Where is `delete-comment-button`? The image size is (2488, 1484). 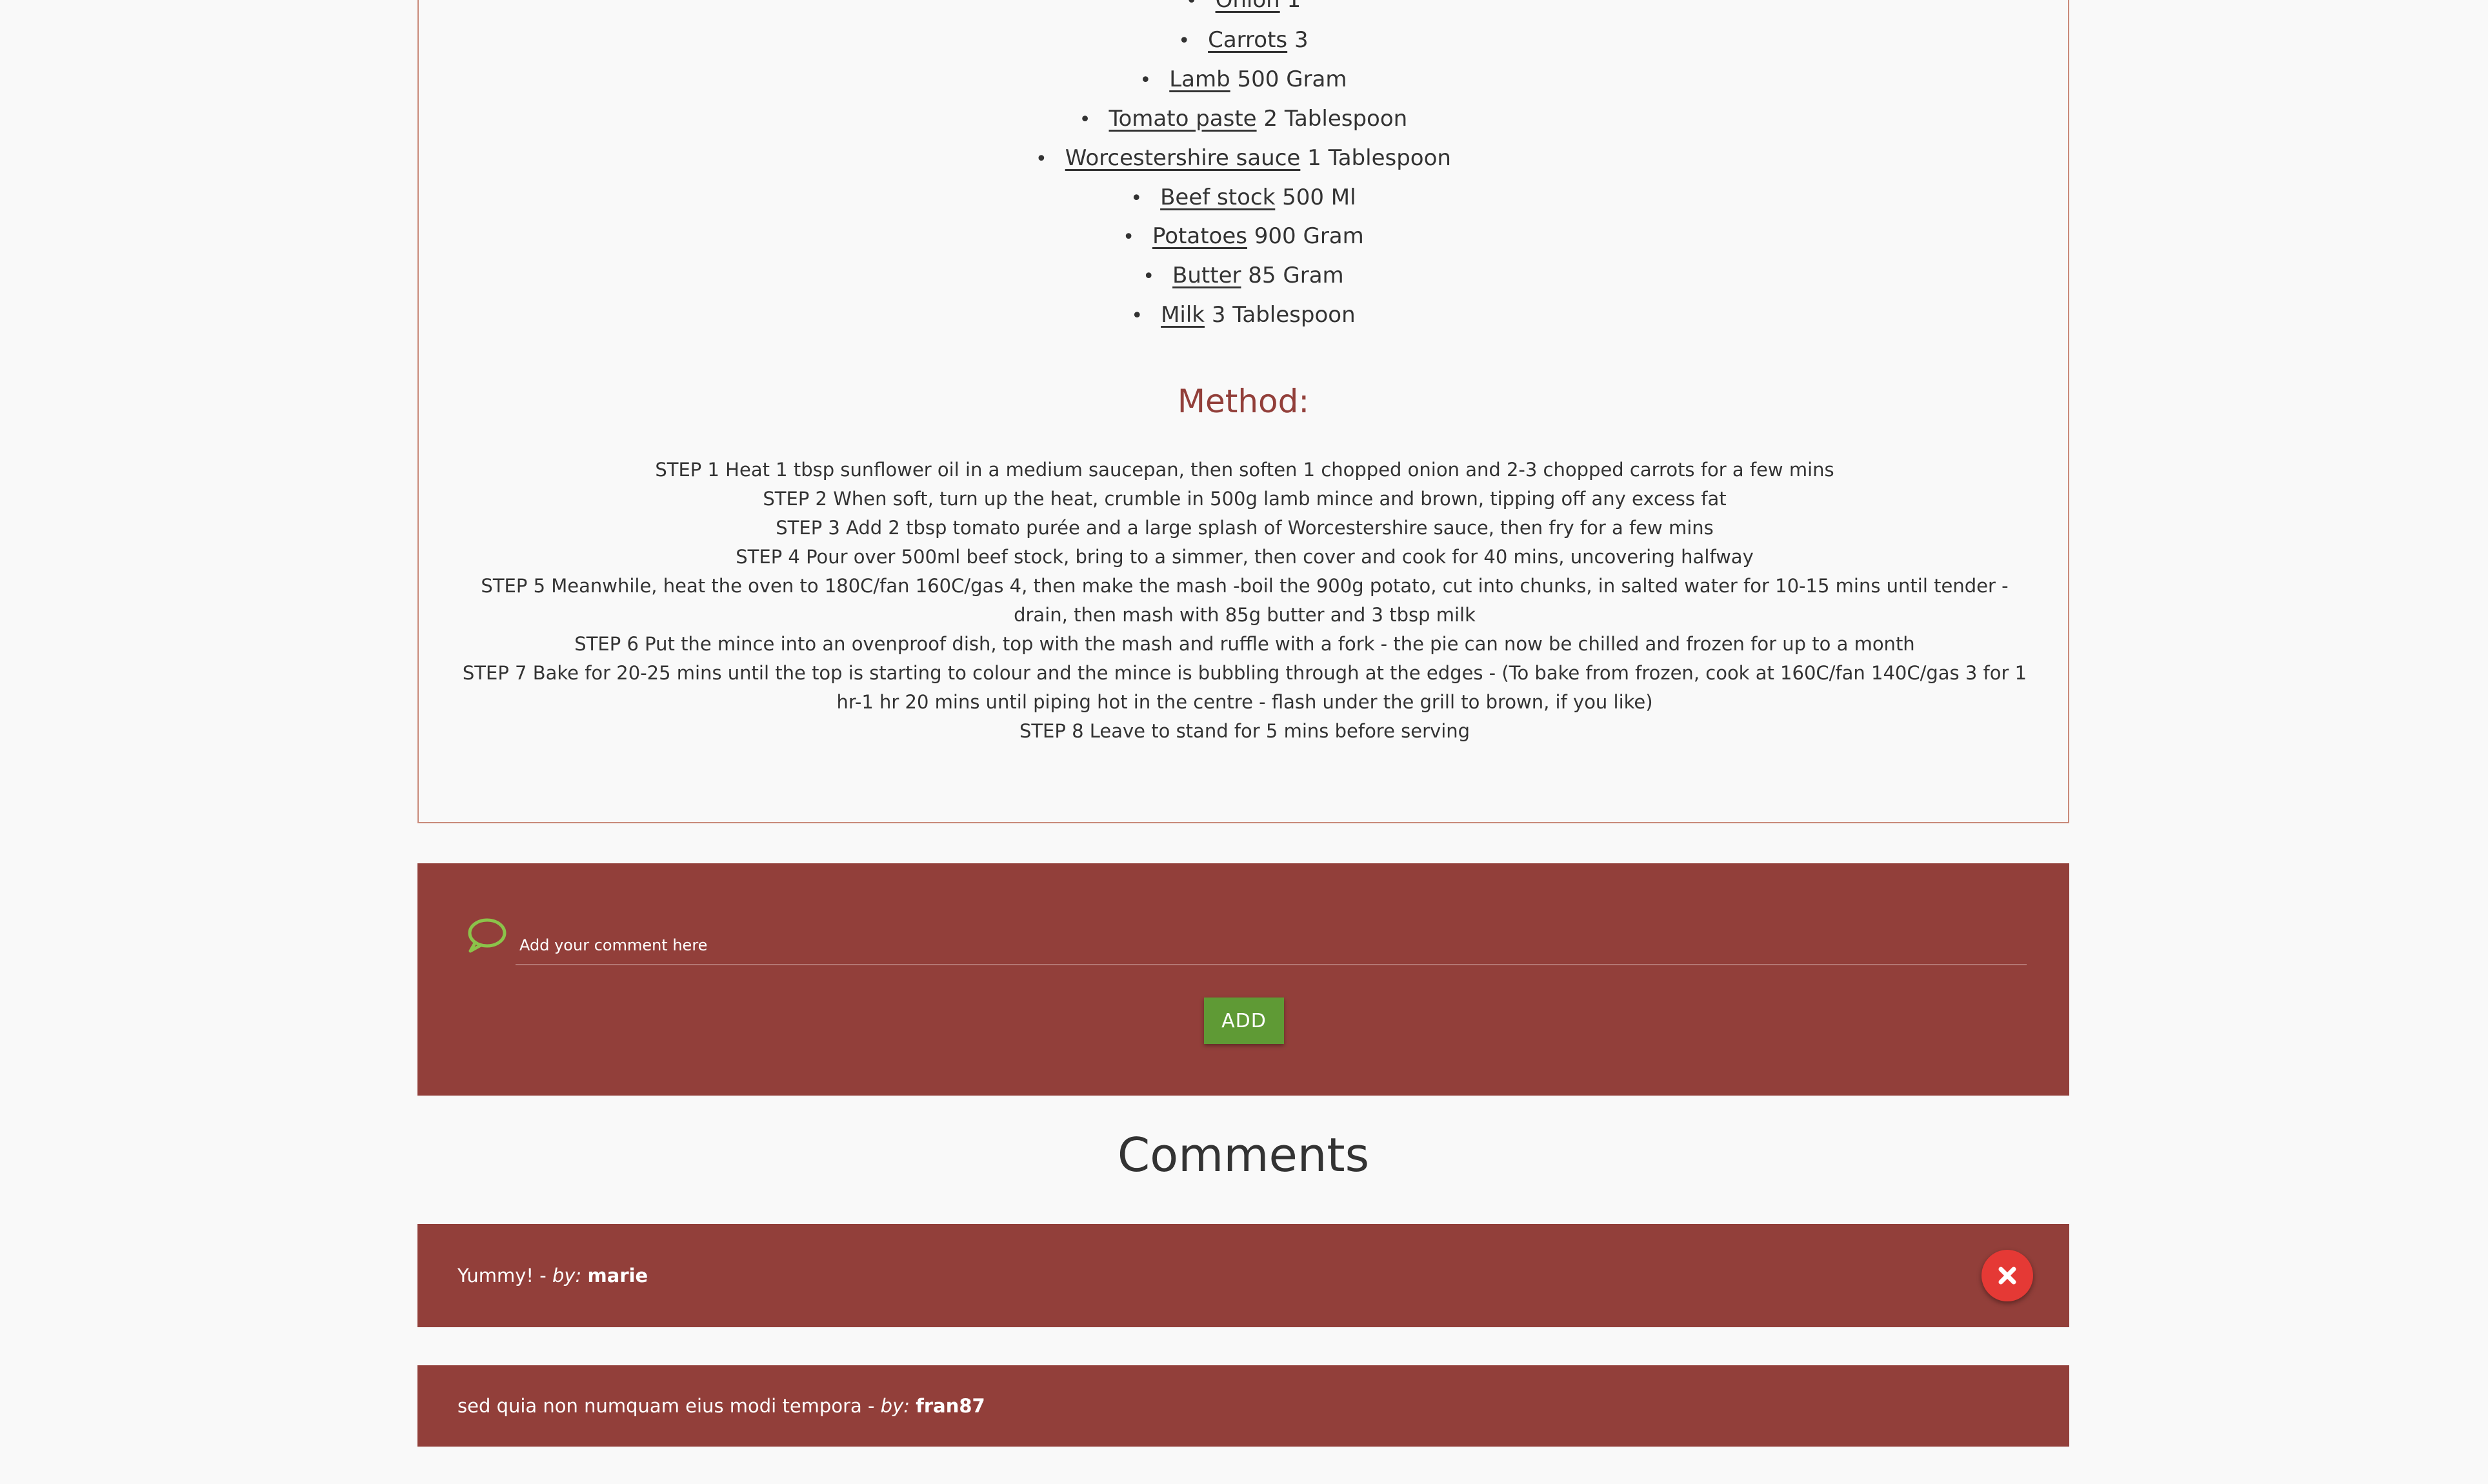
delete-comment-button is located at coordinates (2007, 1276).